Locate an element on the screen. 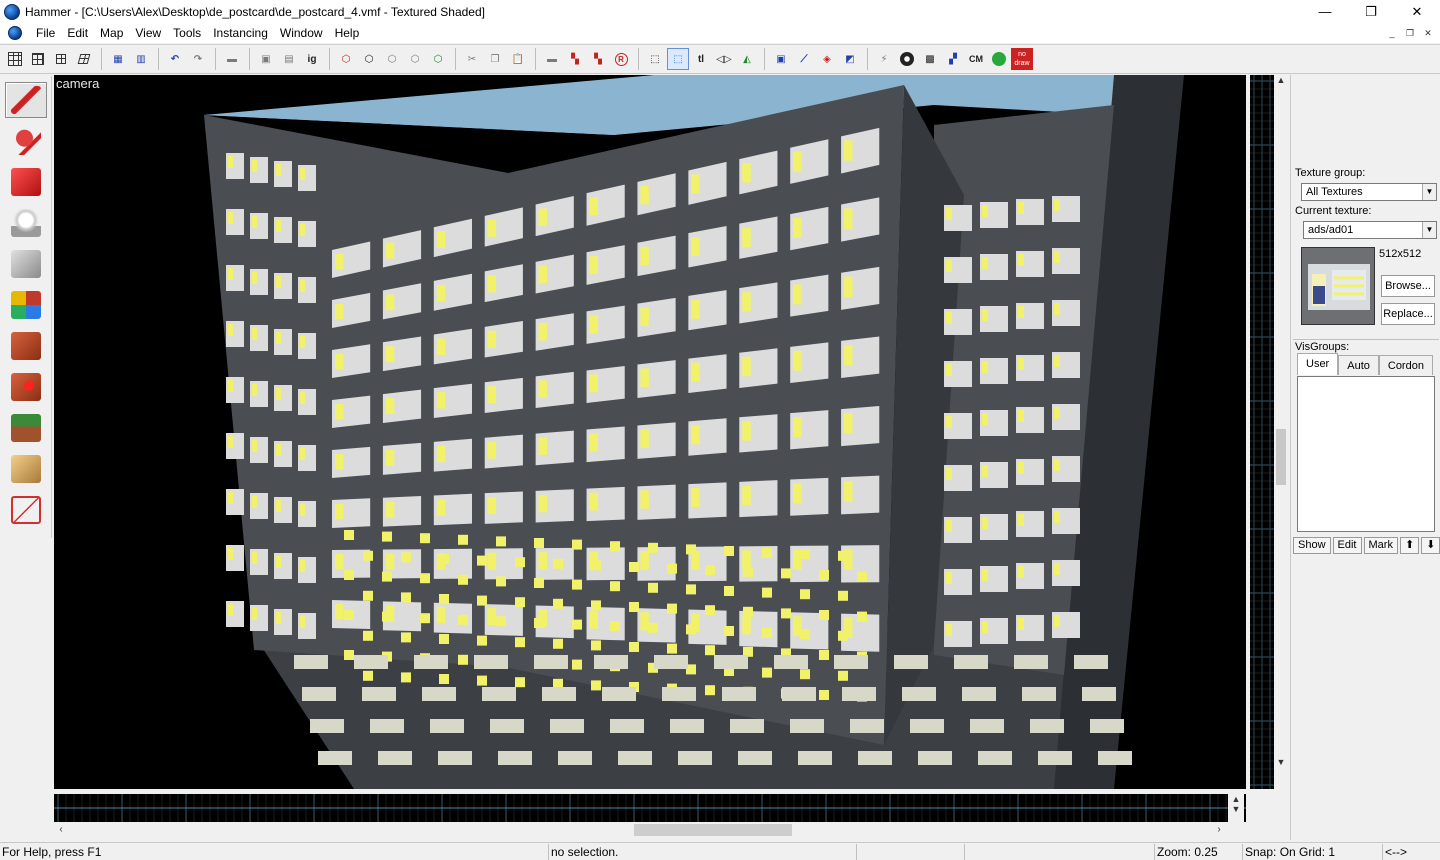 This screenshot has height=860, width=1440. show-button: Show is located at coordinates (1312, 545).